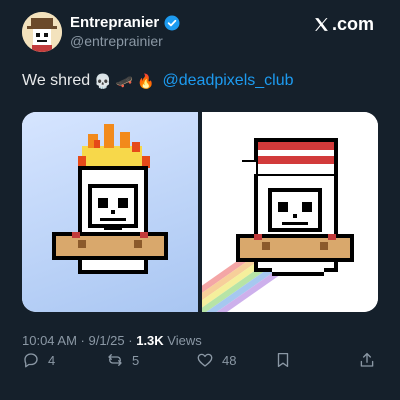 This screenshot has width=400, height=400. I want to click on like-count: 48, so click(229, 360).